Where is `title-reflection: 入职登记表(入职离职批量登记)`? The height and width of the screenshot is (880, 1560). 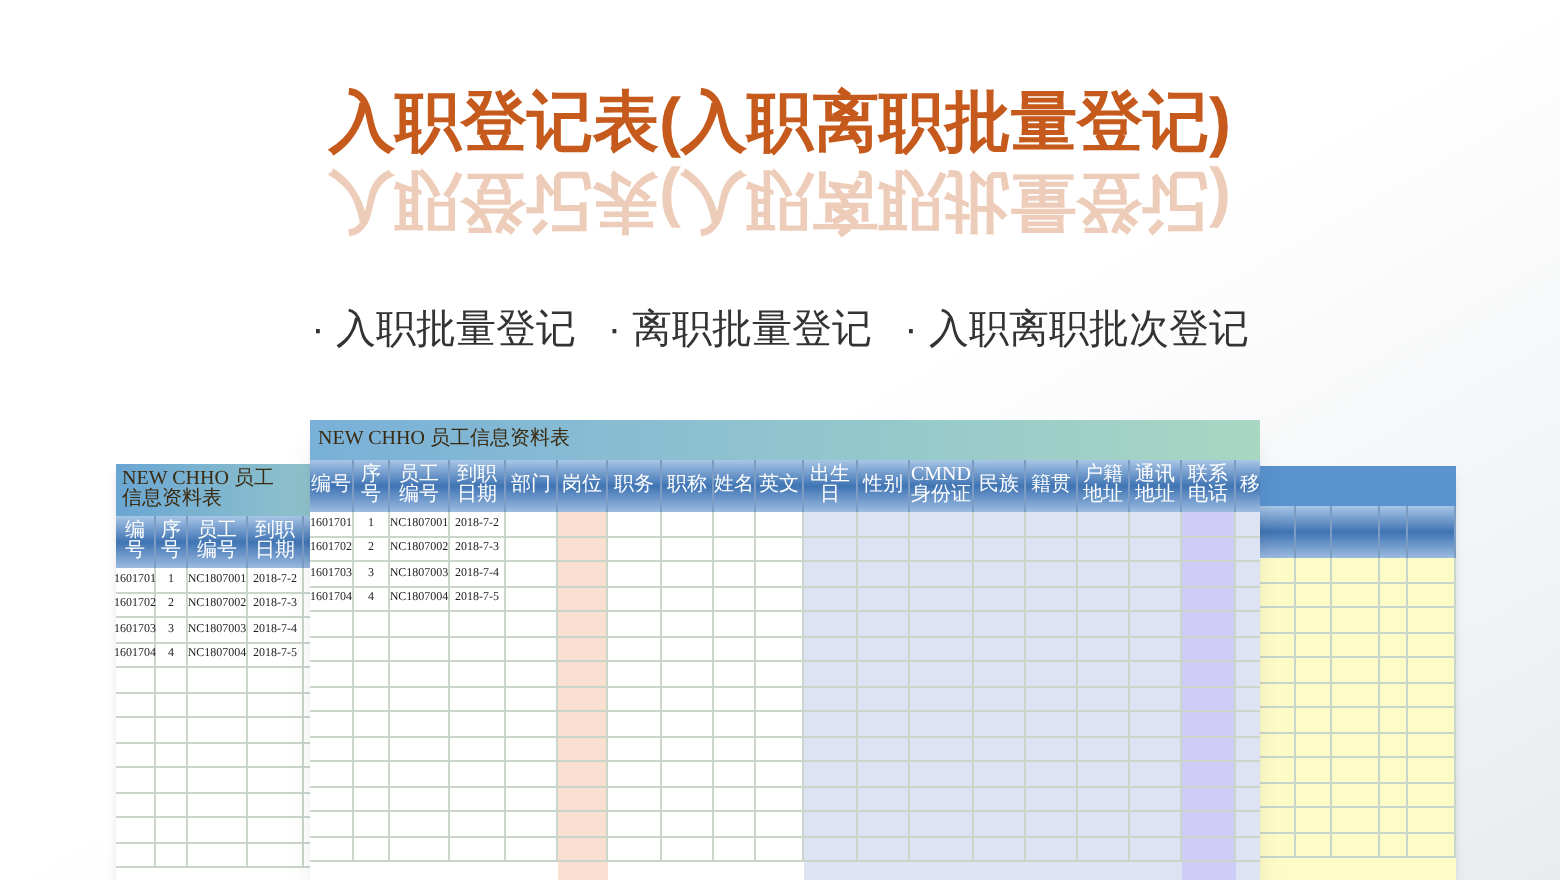 title-reflection: 入职登记表(入职离职批量登记) is located at coordinates (780, 203).